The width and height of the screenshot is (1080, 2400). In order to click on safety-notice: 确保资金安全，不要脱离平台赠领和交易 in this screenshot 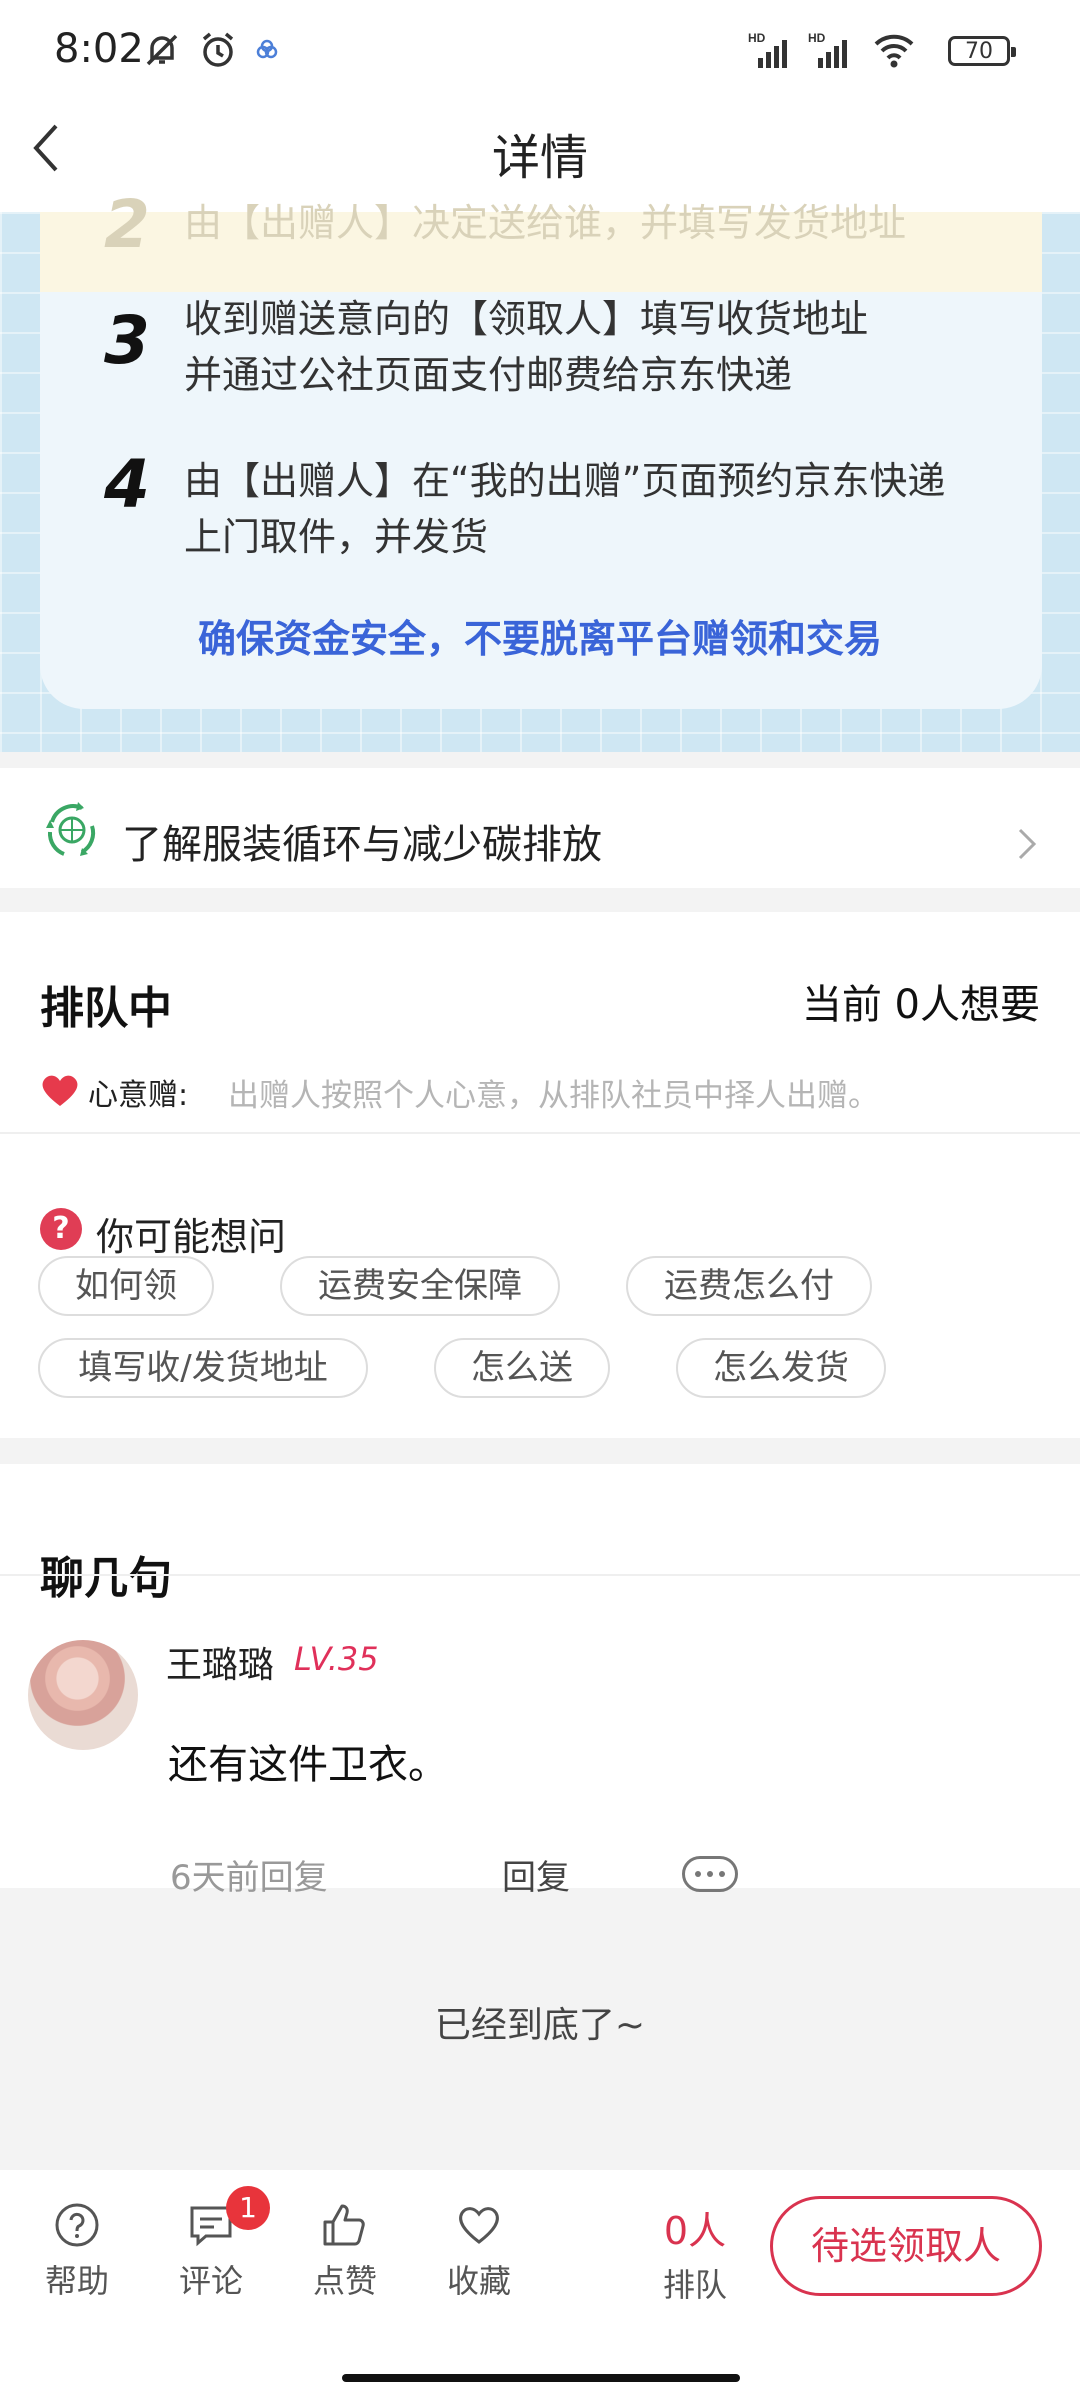, I will do `click(539, 639)`.